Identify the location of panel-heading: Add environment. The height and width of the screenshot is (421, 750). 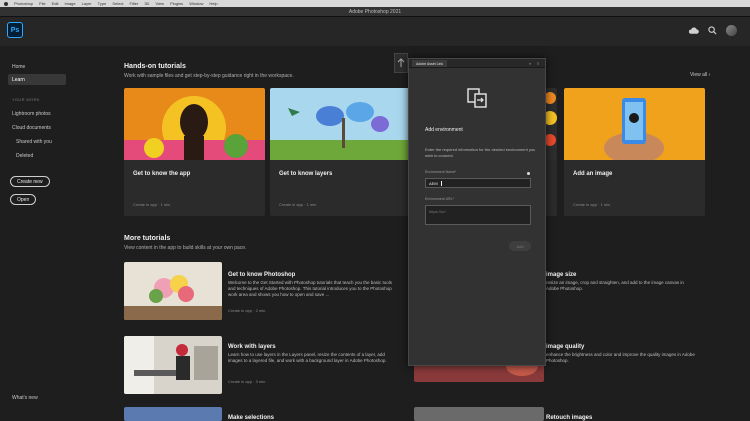
(444, 130).